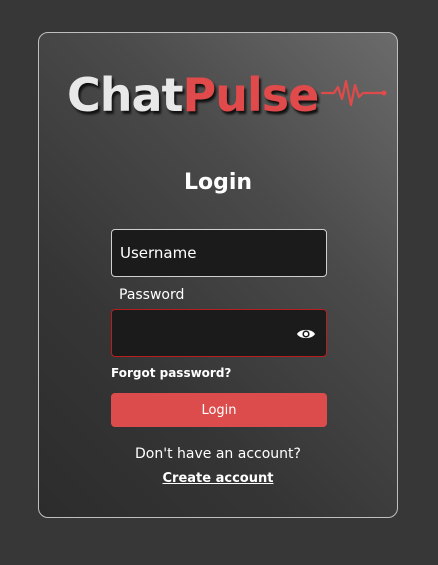 This screenshot has width=438, height=565. I want to click on chatpulse-logo: ChatPulse, so click(227, 95).